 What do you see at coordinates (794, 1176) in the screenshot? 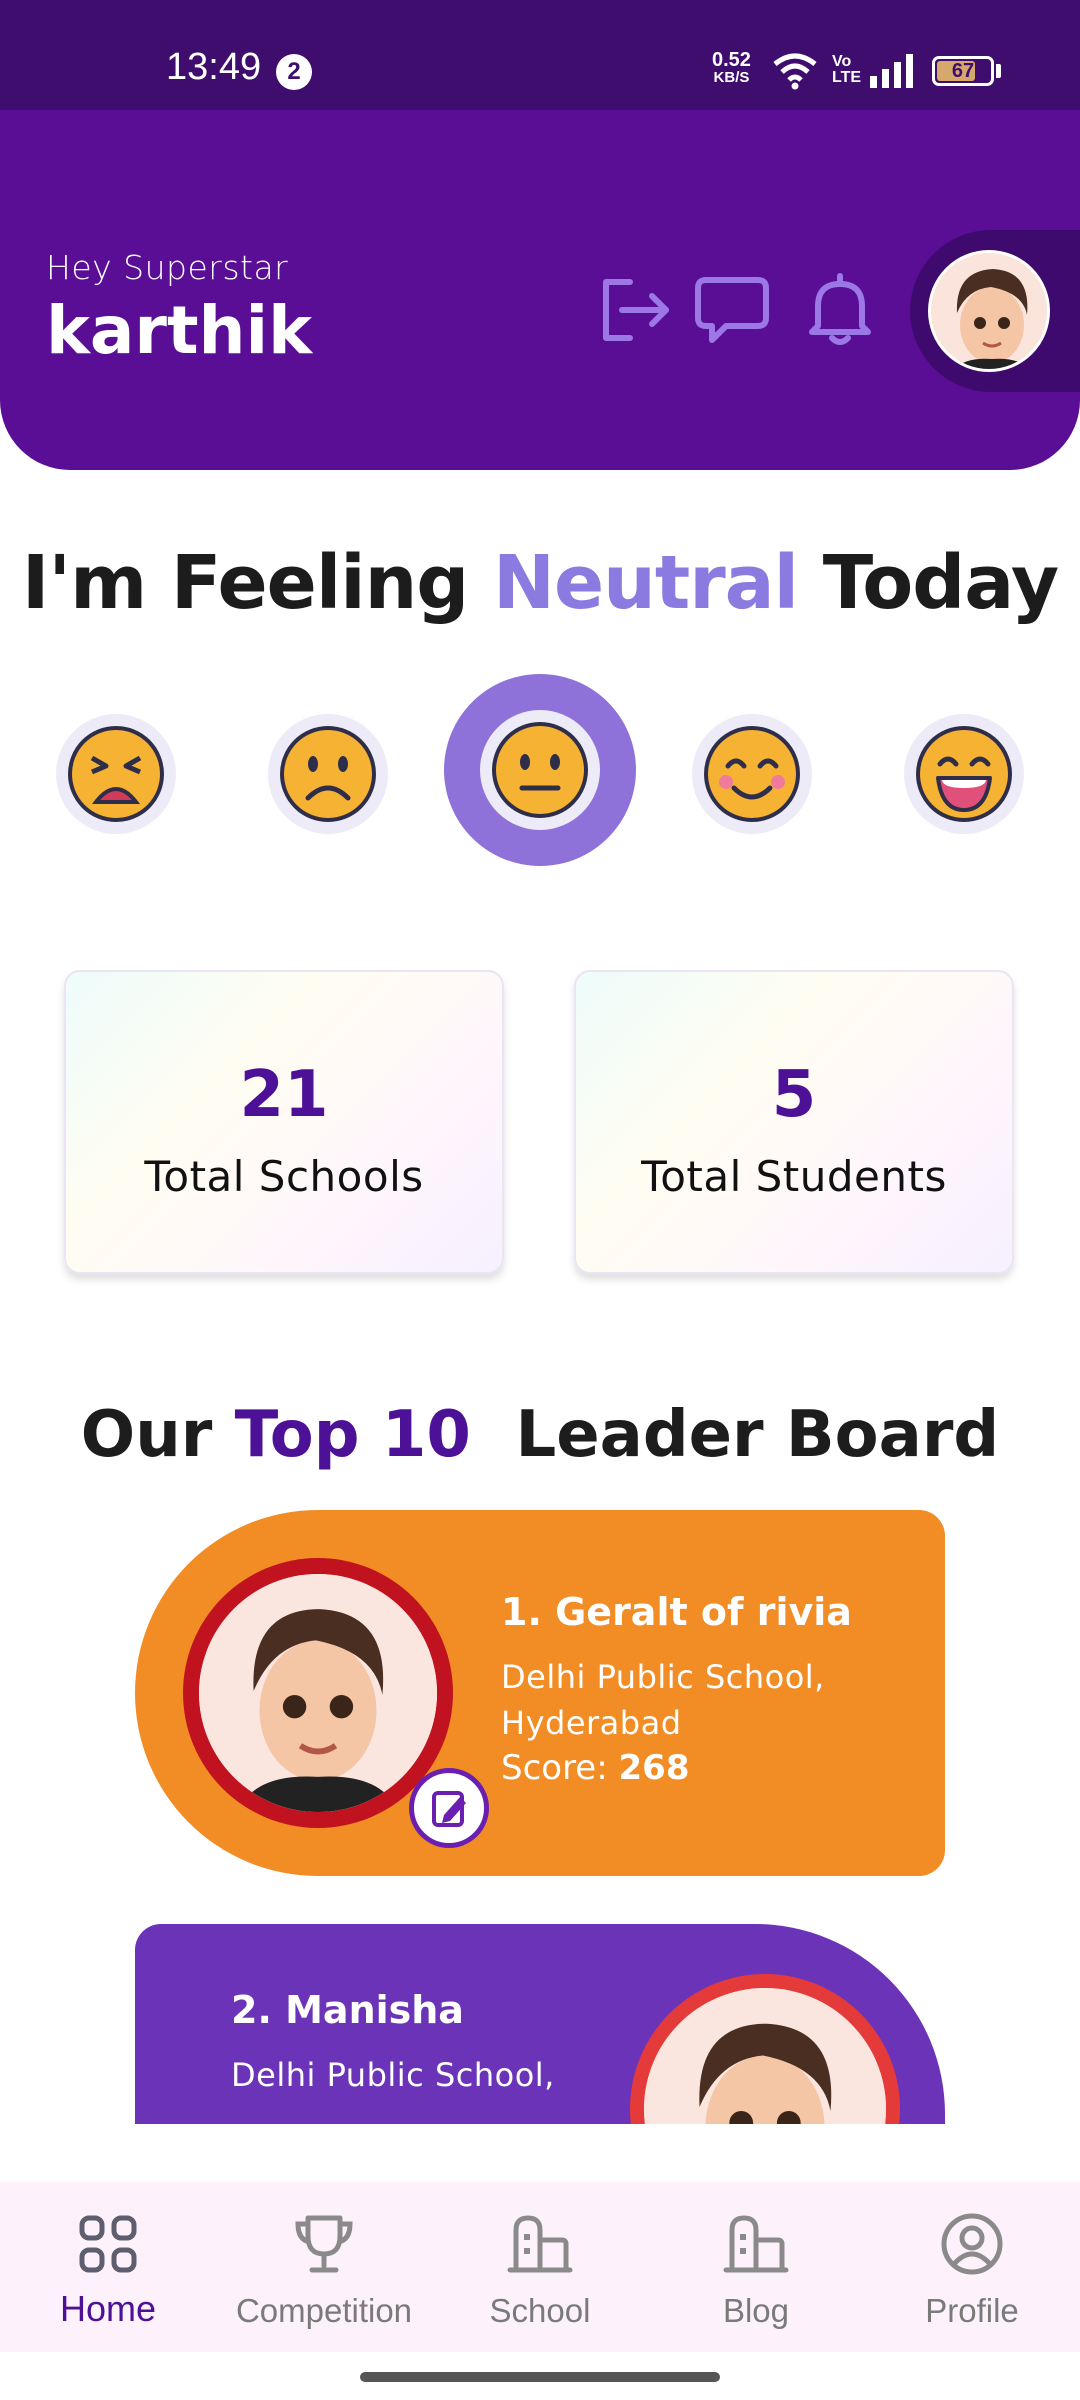
I see `total-students-label: Total Students` at bounding box center [794, 1176].